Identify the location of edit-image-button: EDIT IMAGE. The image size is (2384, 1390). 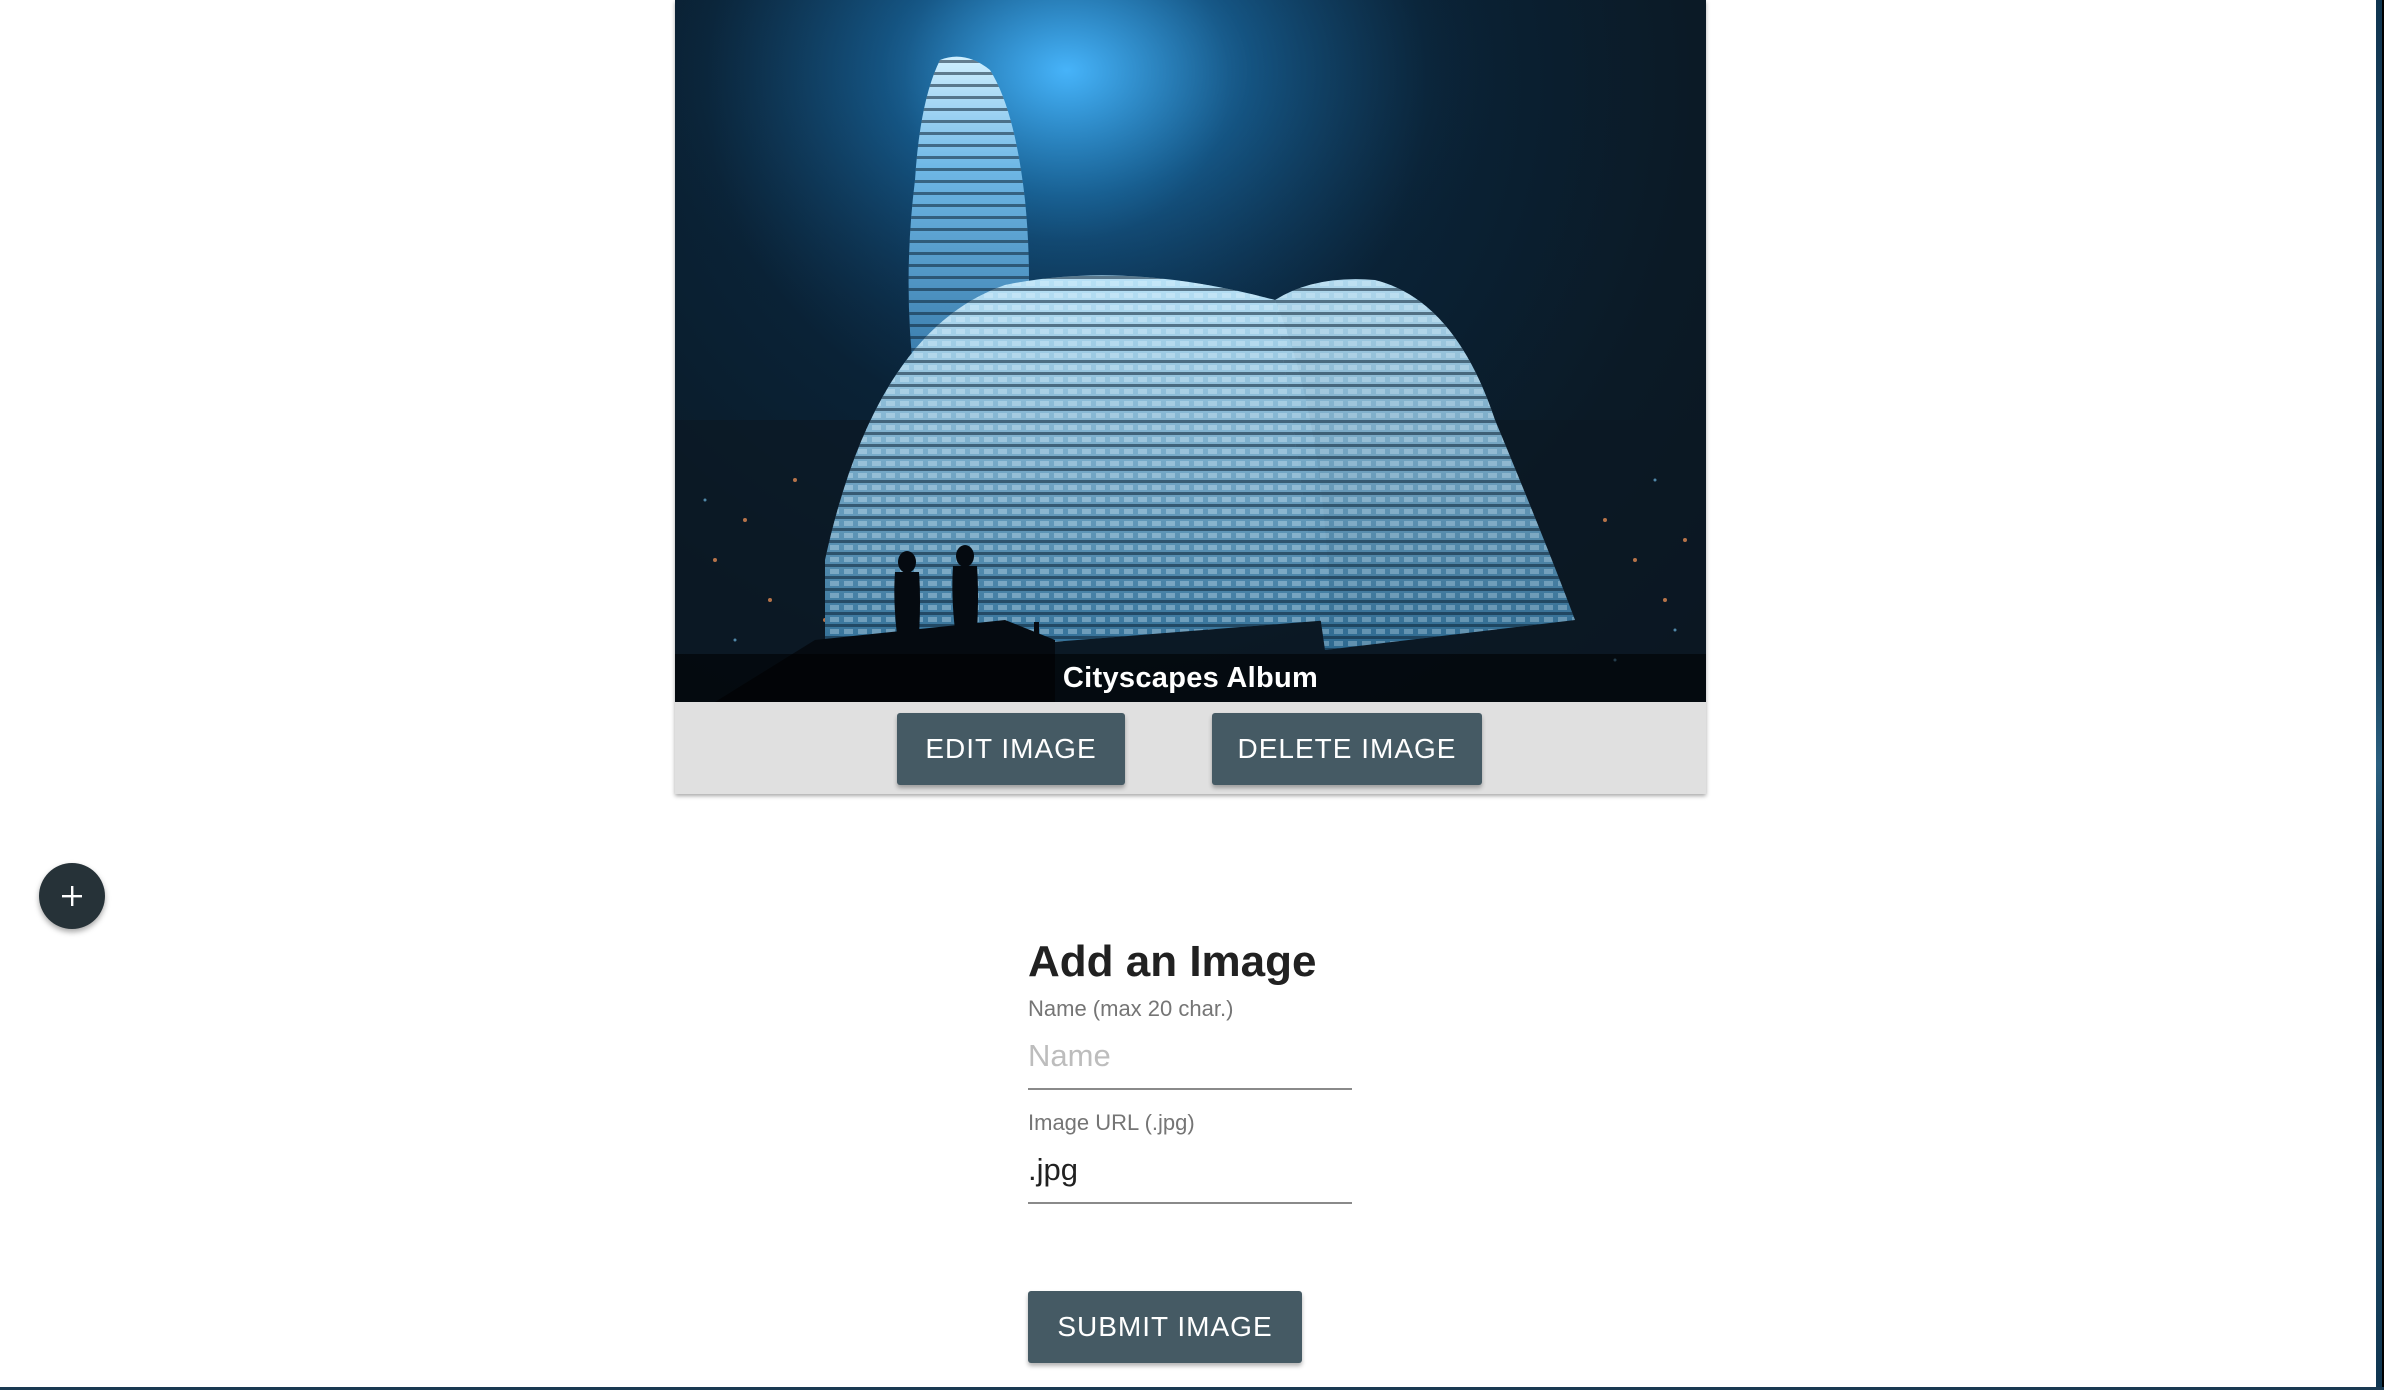
(1011, 749).